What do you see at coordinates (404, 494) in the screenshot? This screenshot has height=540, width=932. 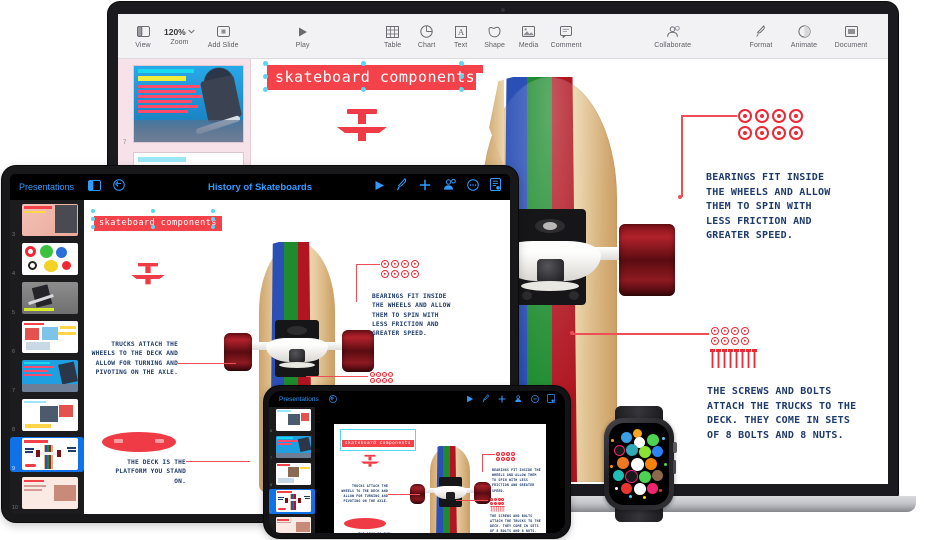 I see `iphone-leader-trucks` at bounding box center [404, 494].